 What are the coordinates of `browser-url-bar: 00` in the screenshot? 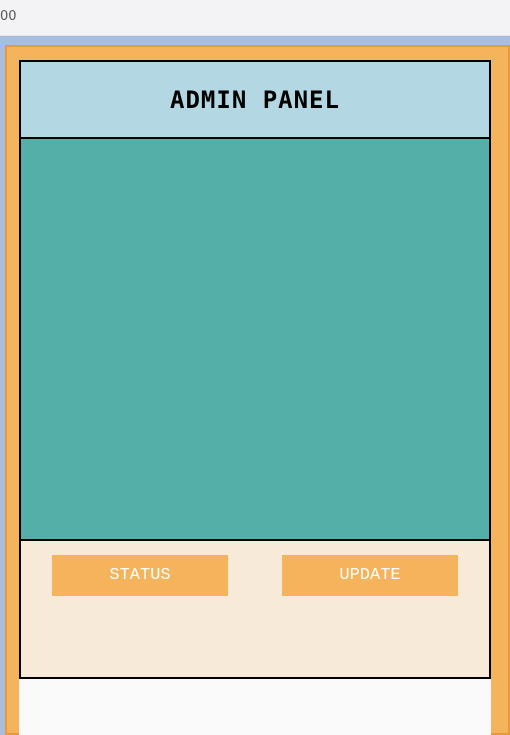 It's located at (255, 18).